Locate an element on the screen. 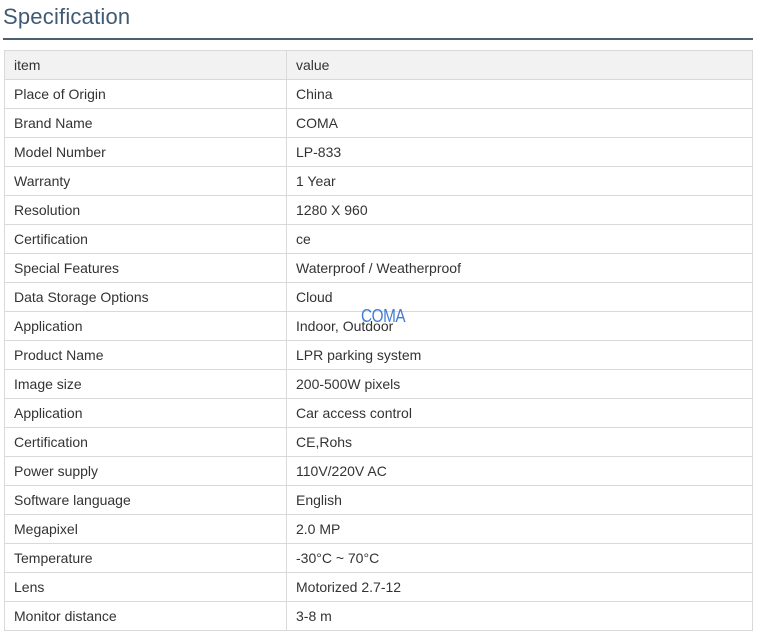 The width and height of the screenshot is (769, 636). table-row: Lens Motorized 2.7-12 is located at coordinates (378, 587).